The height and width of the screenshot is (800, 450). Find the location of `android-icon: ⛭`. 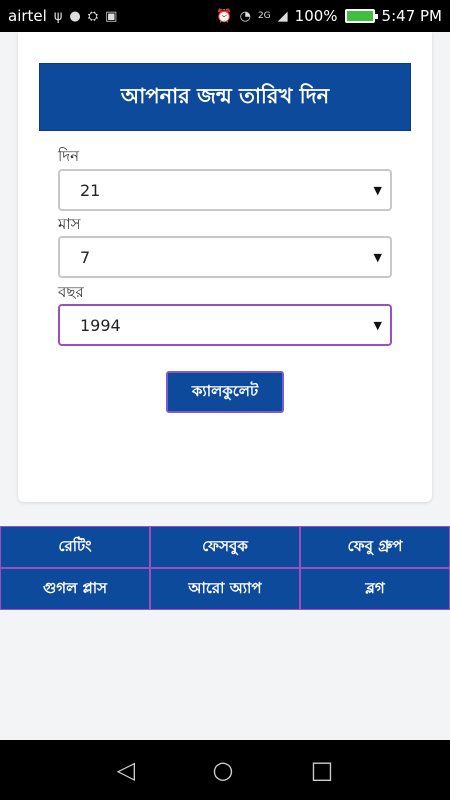

android-icon: ⛭ is located at coordinates (93, 16).